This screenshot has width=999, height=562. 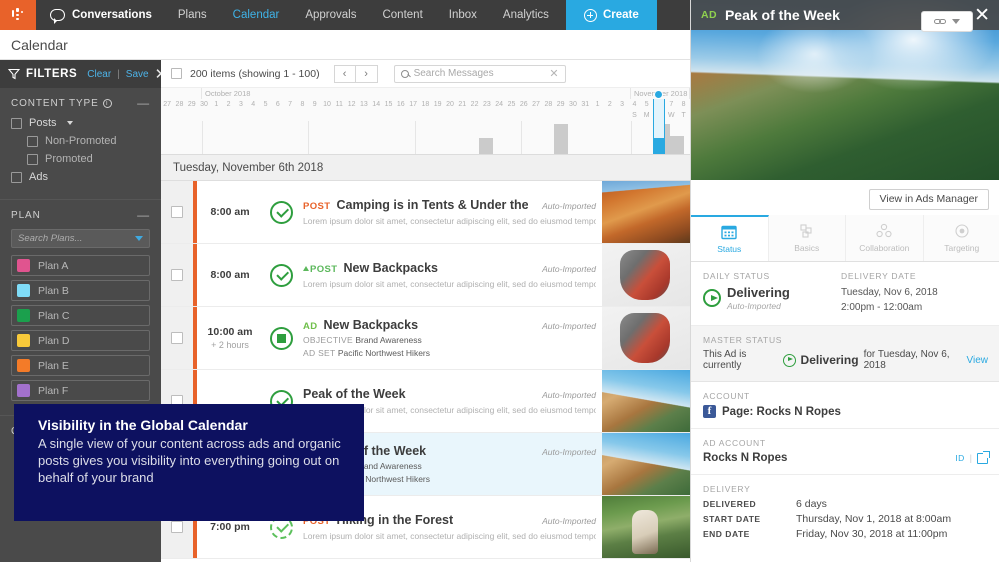 I want to click on tab-status: Status, so click(x=730, y=238).